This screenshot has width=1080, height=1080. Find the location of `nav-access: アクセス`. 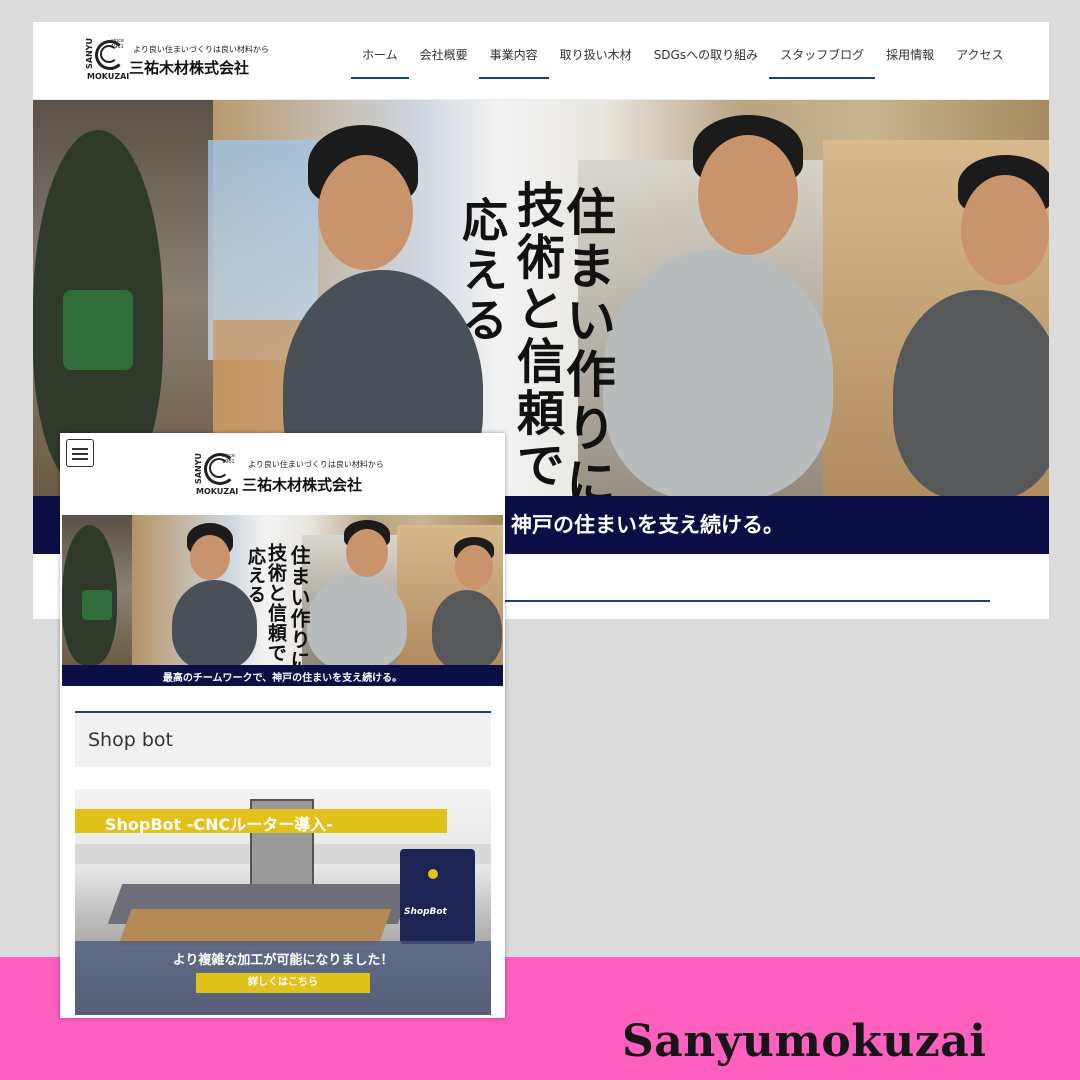

nav-access: アクセス is located at coordinates (979, 62).